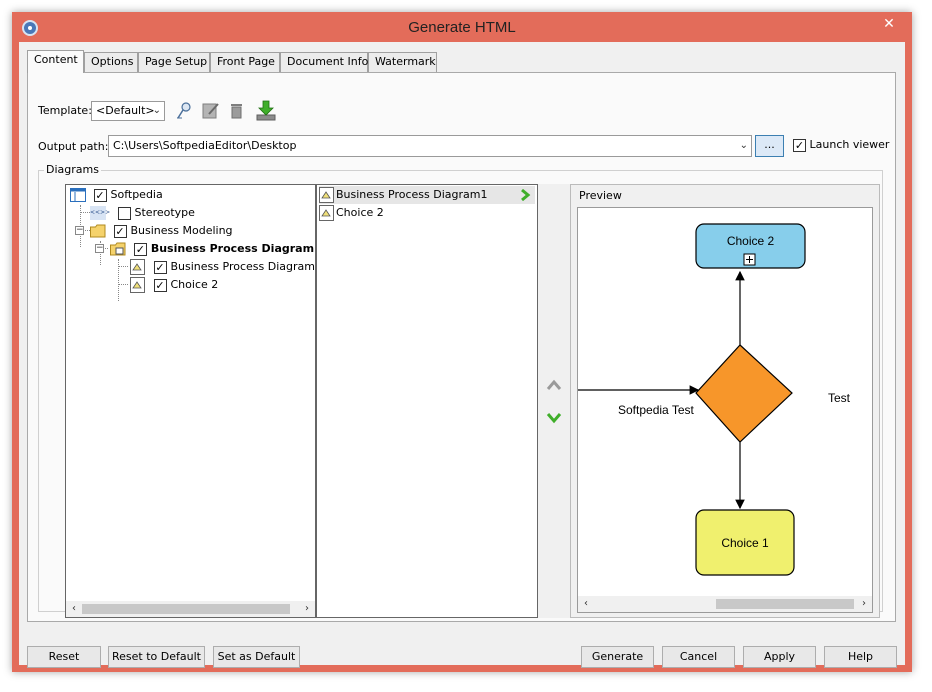 The image size is (932, 692). I want to click on edit-template-icon, so click(211, 111).